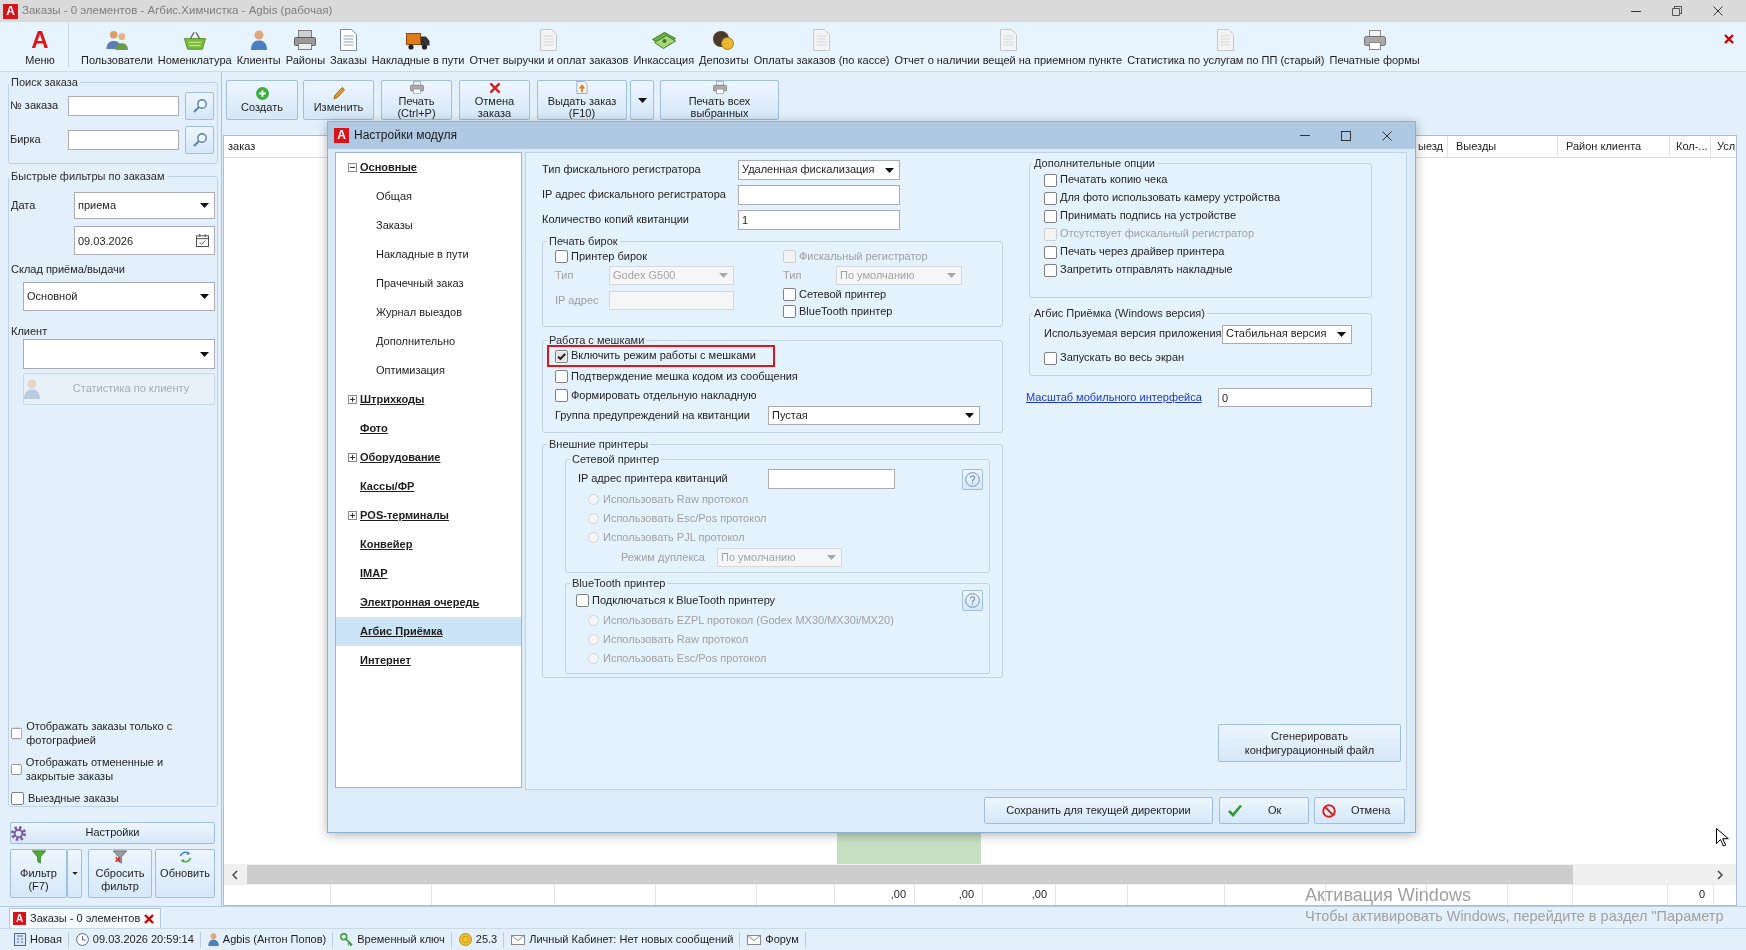  What do you see at coordinates (1720, 874) in the screenshot?
I see `chevron-right-icon` at bounding box center [1720, 874].